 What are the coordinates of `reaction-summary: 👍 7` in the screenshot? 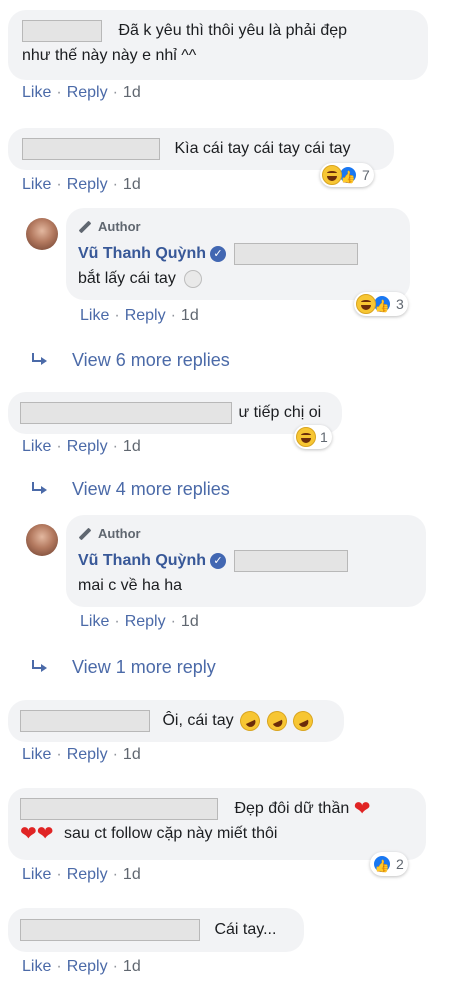 It's located at (347, 175).